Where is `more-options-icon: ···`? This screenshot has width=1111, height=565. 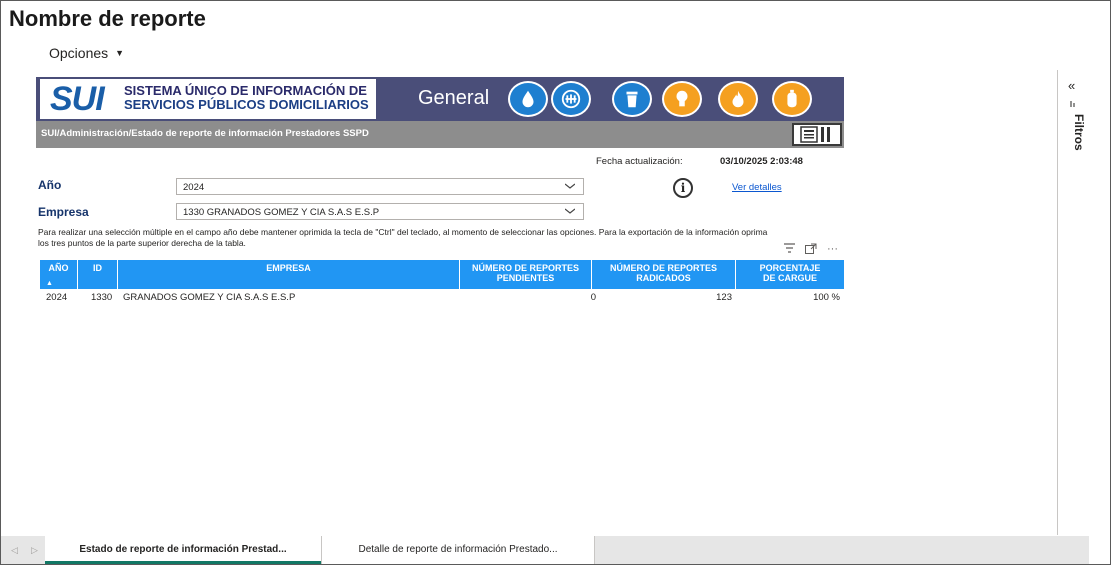
more-options-icon: ··· is located at coordinates (832, 250).